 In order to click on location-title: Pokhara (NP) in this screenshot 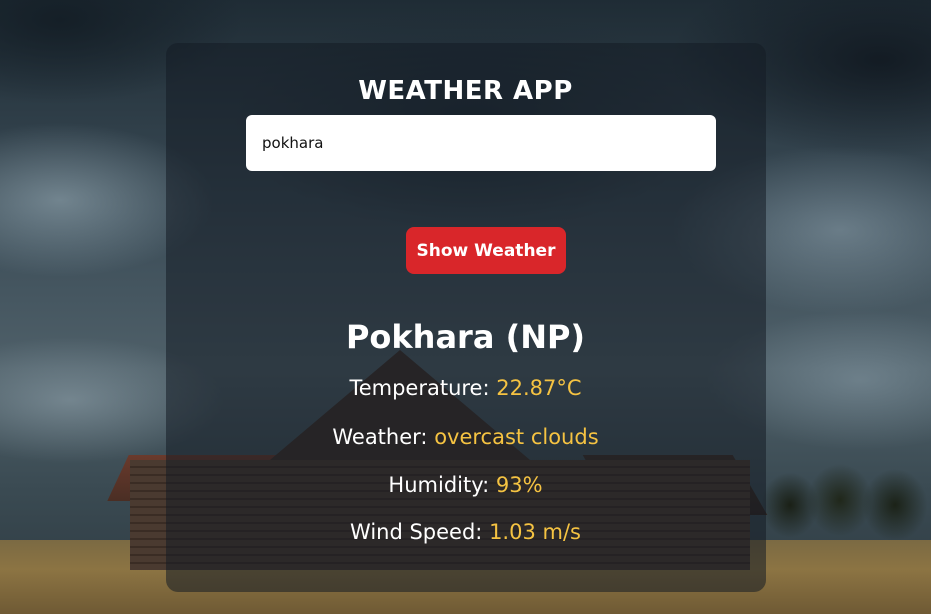, I will do `click(465, 337)`.